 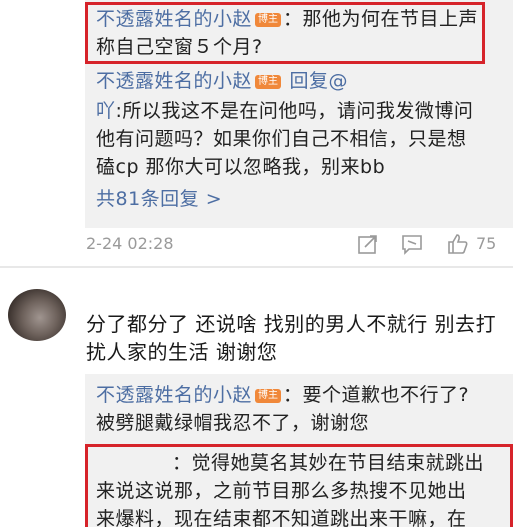 I want to click on share-icon, so click(x=368, y=244).